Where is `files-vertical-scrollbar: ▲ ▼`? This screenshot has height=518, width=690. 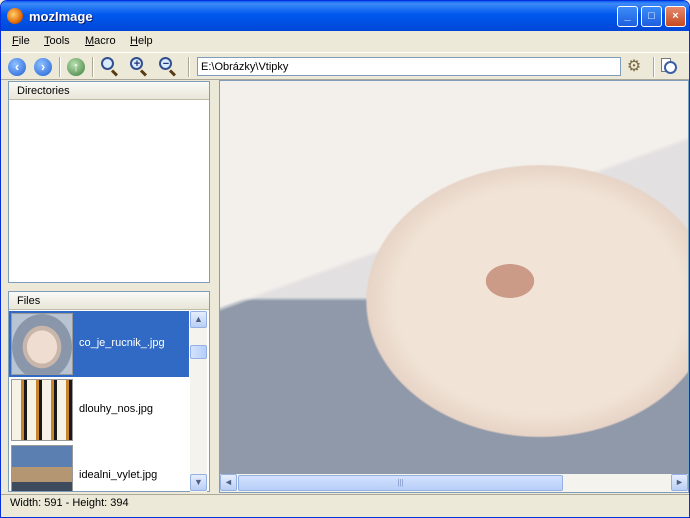 files-vertical-scrollbar: ▲ ▼ is located at coordinates (198, 401).